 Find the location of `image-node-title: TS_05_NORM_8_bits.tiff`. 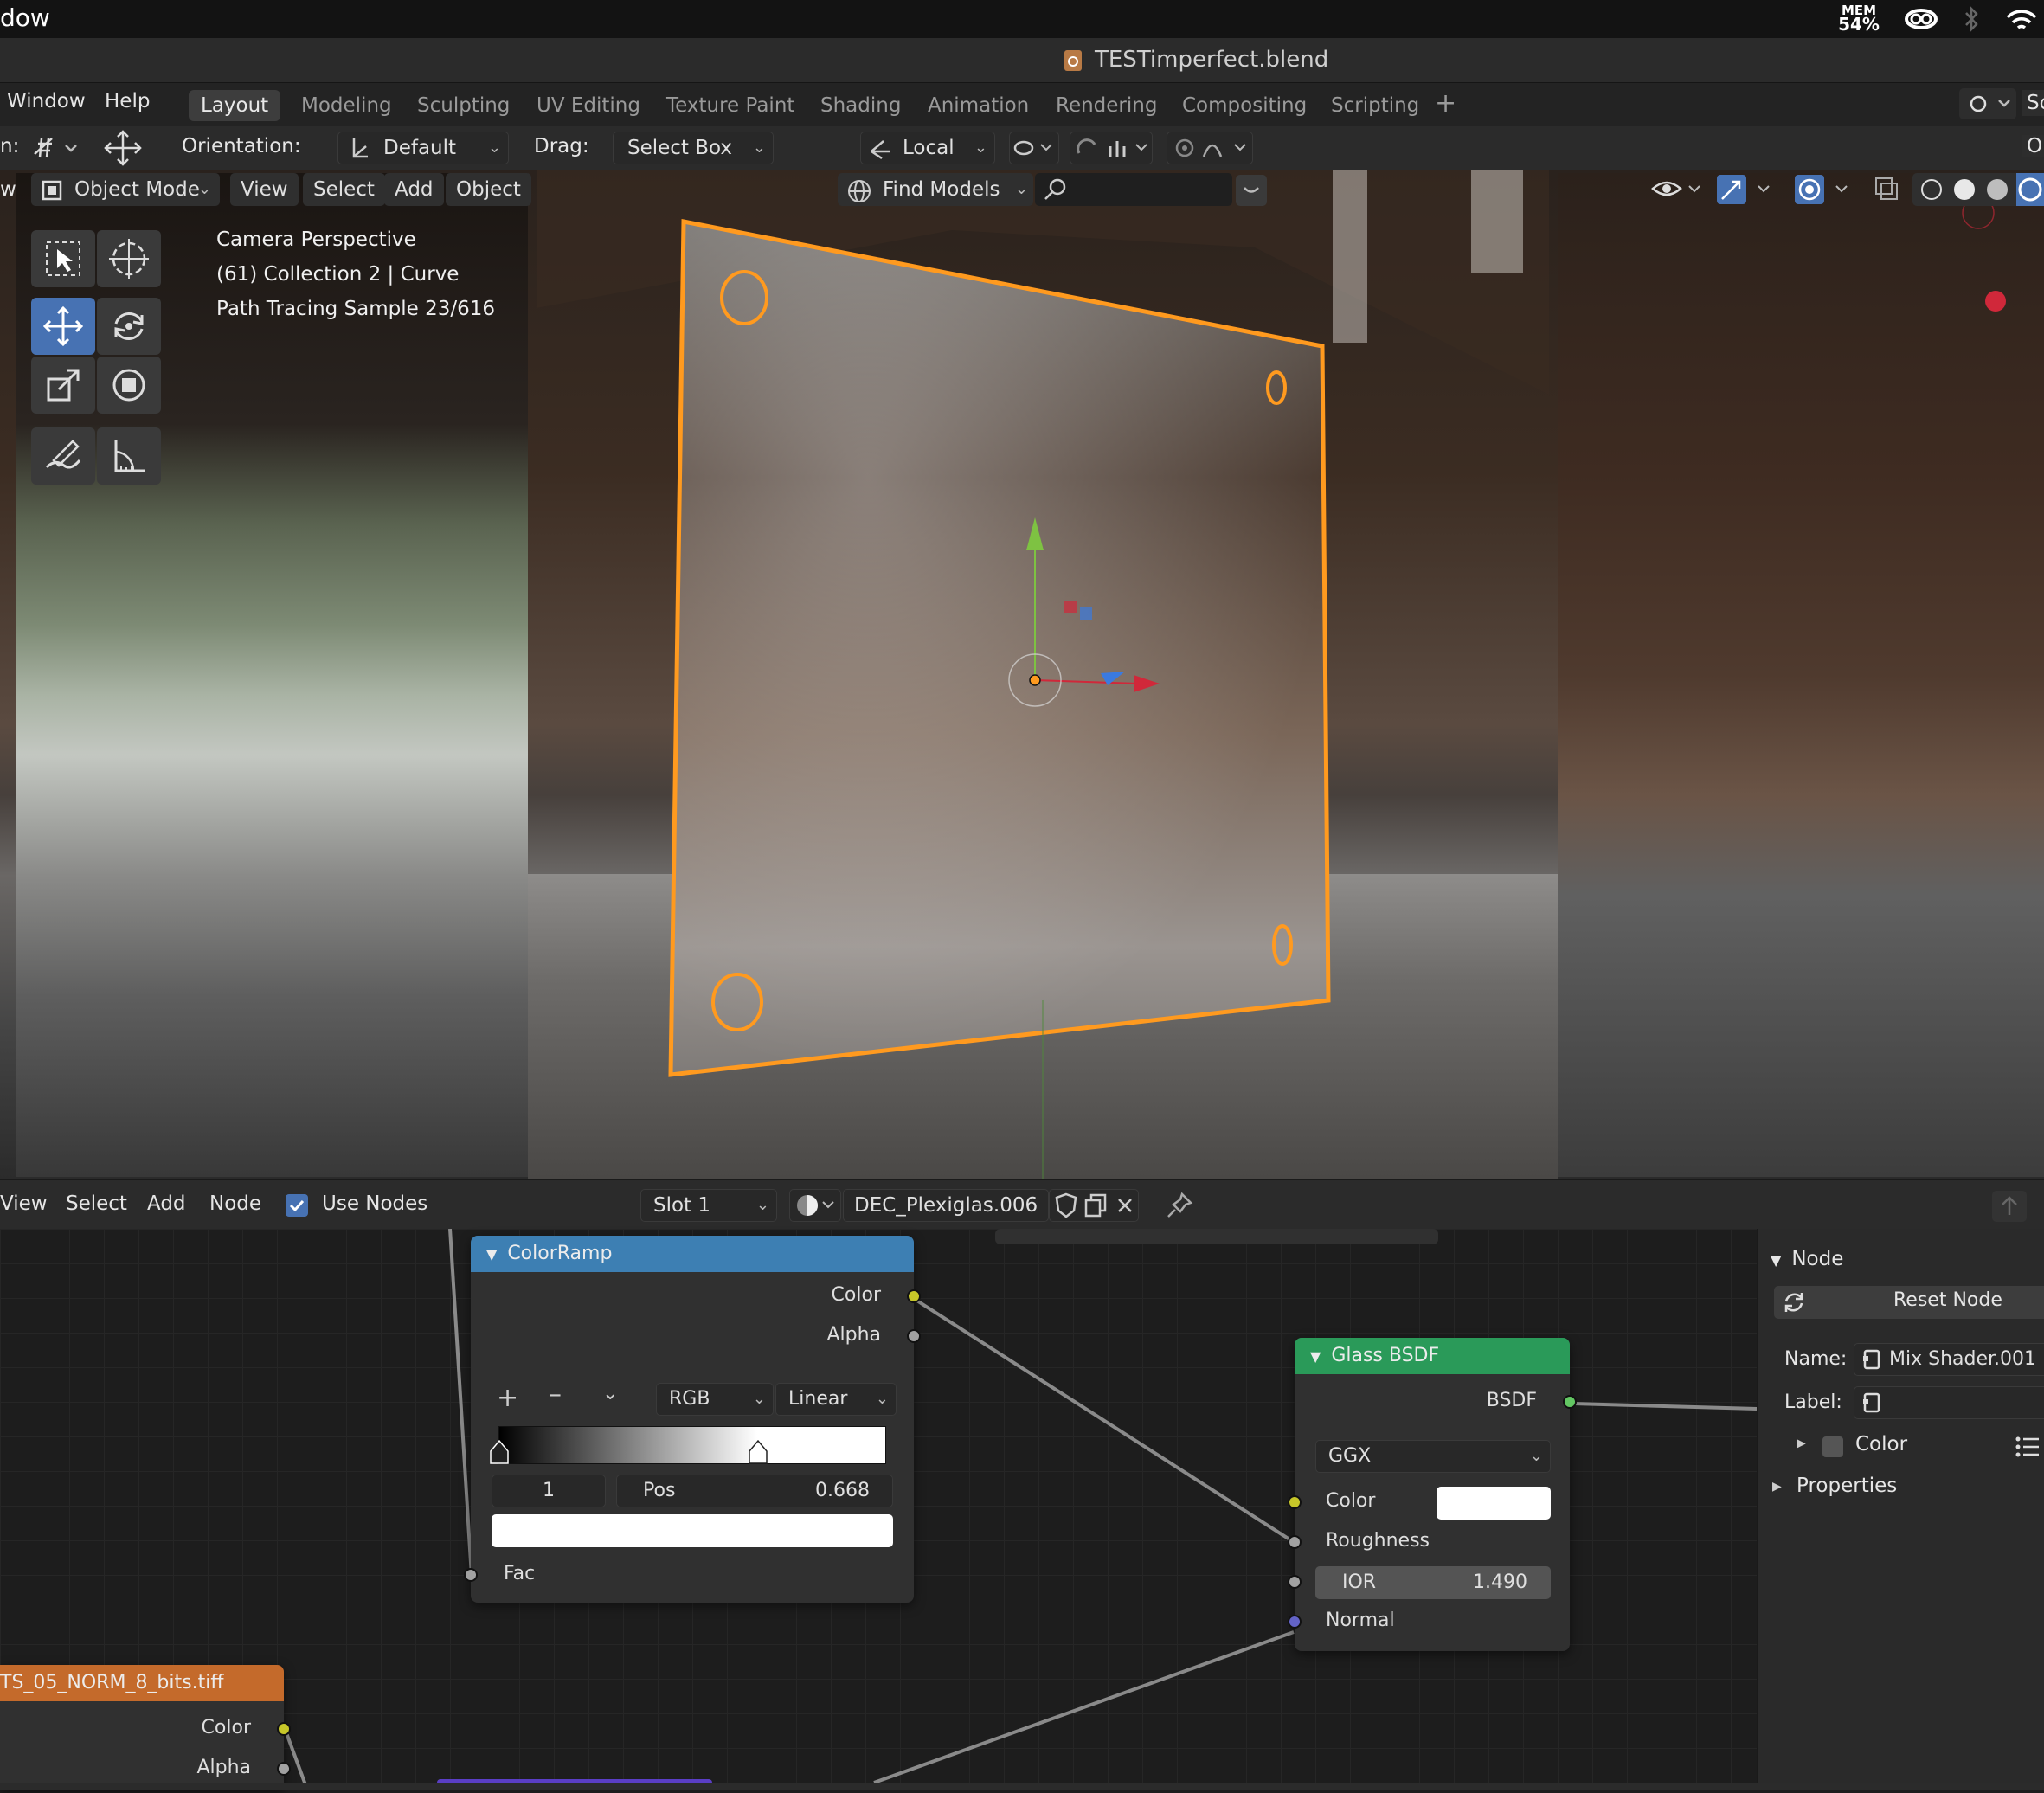

image-node-title: TS_05_NORM_8_bits.tiff is located at coordinates (142, 1683).